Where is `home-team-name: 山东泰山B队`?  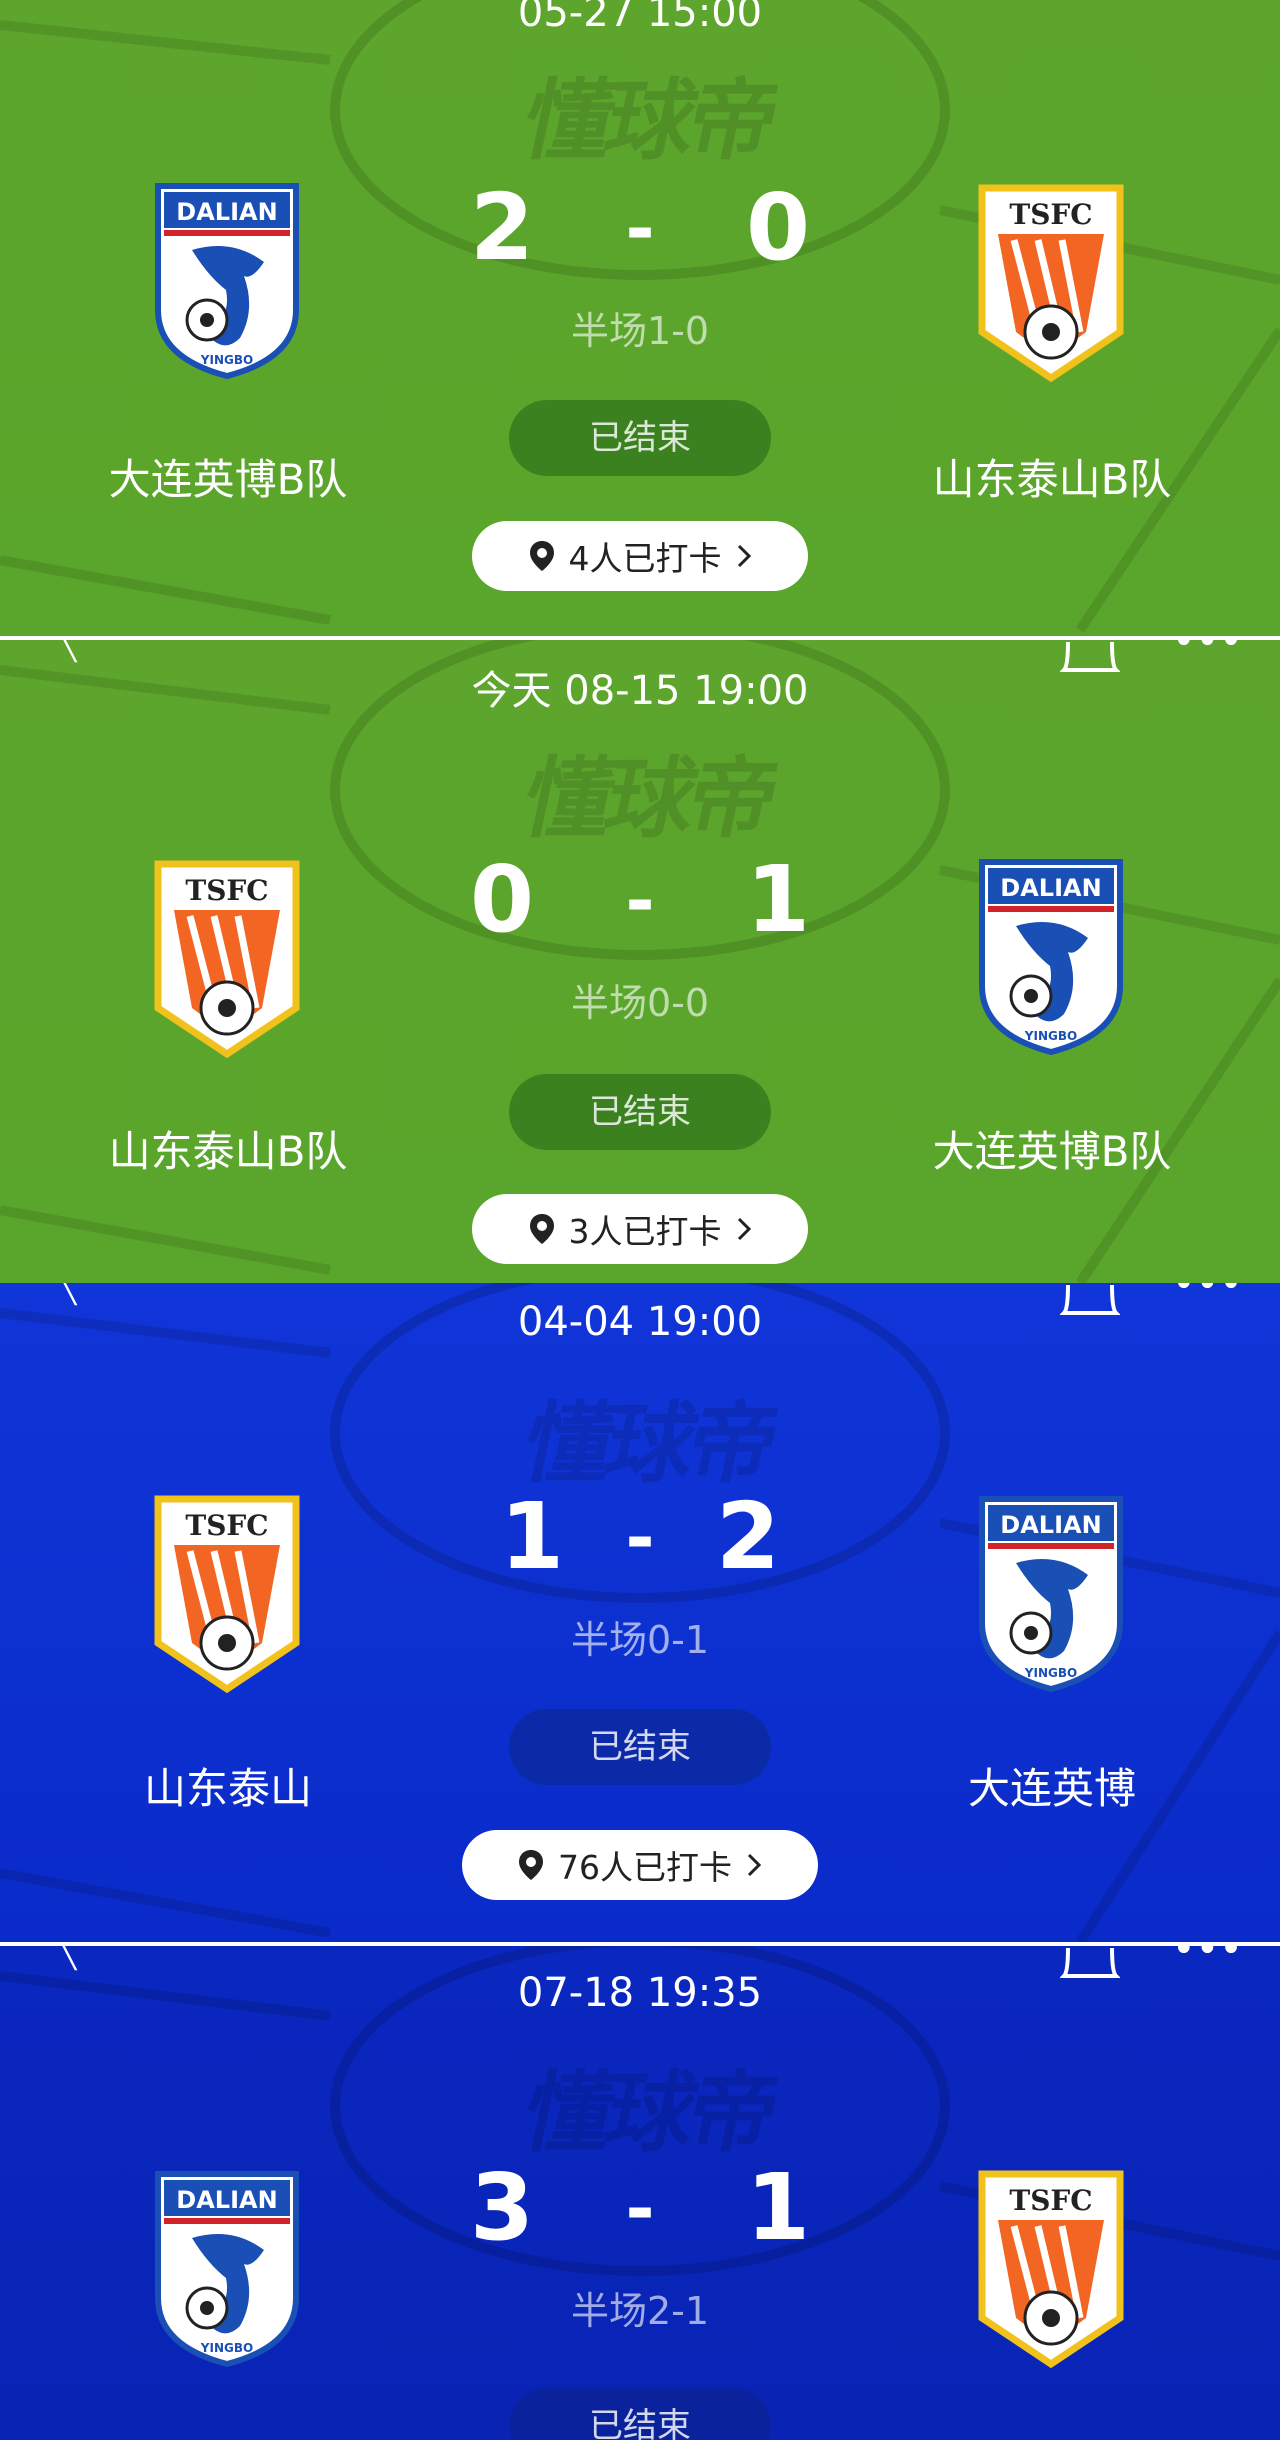
home-team-name: 山东泰山B队 is located at coordinates (228, 1148).